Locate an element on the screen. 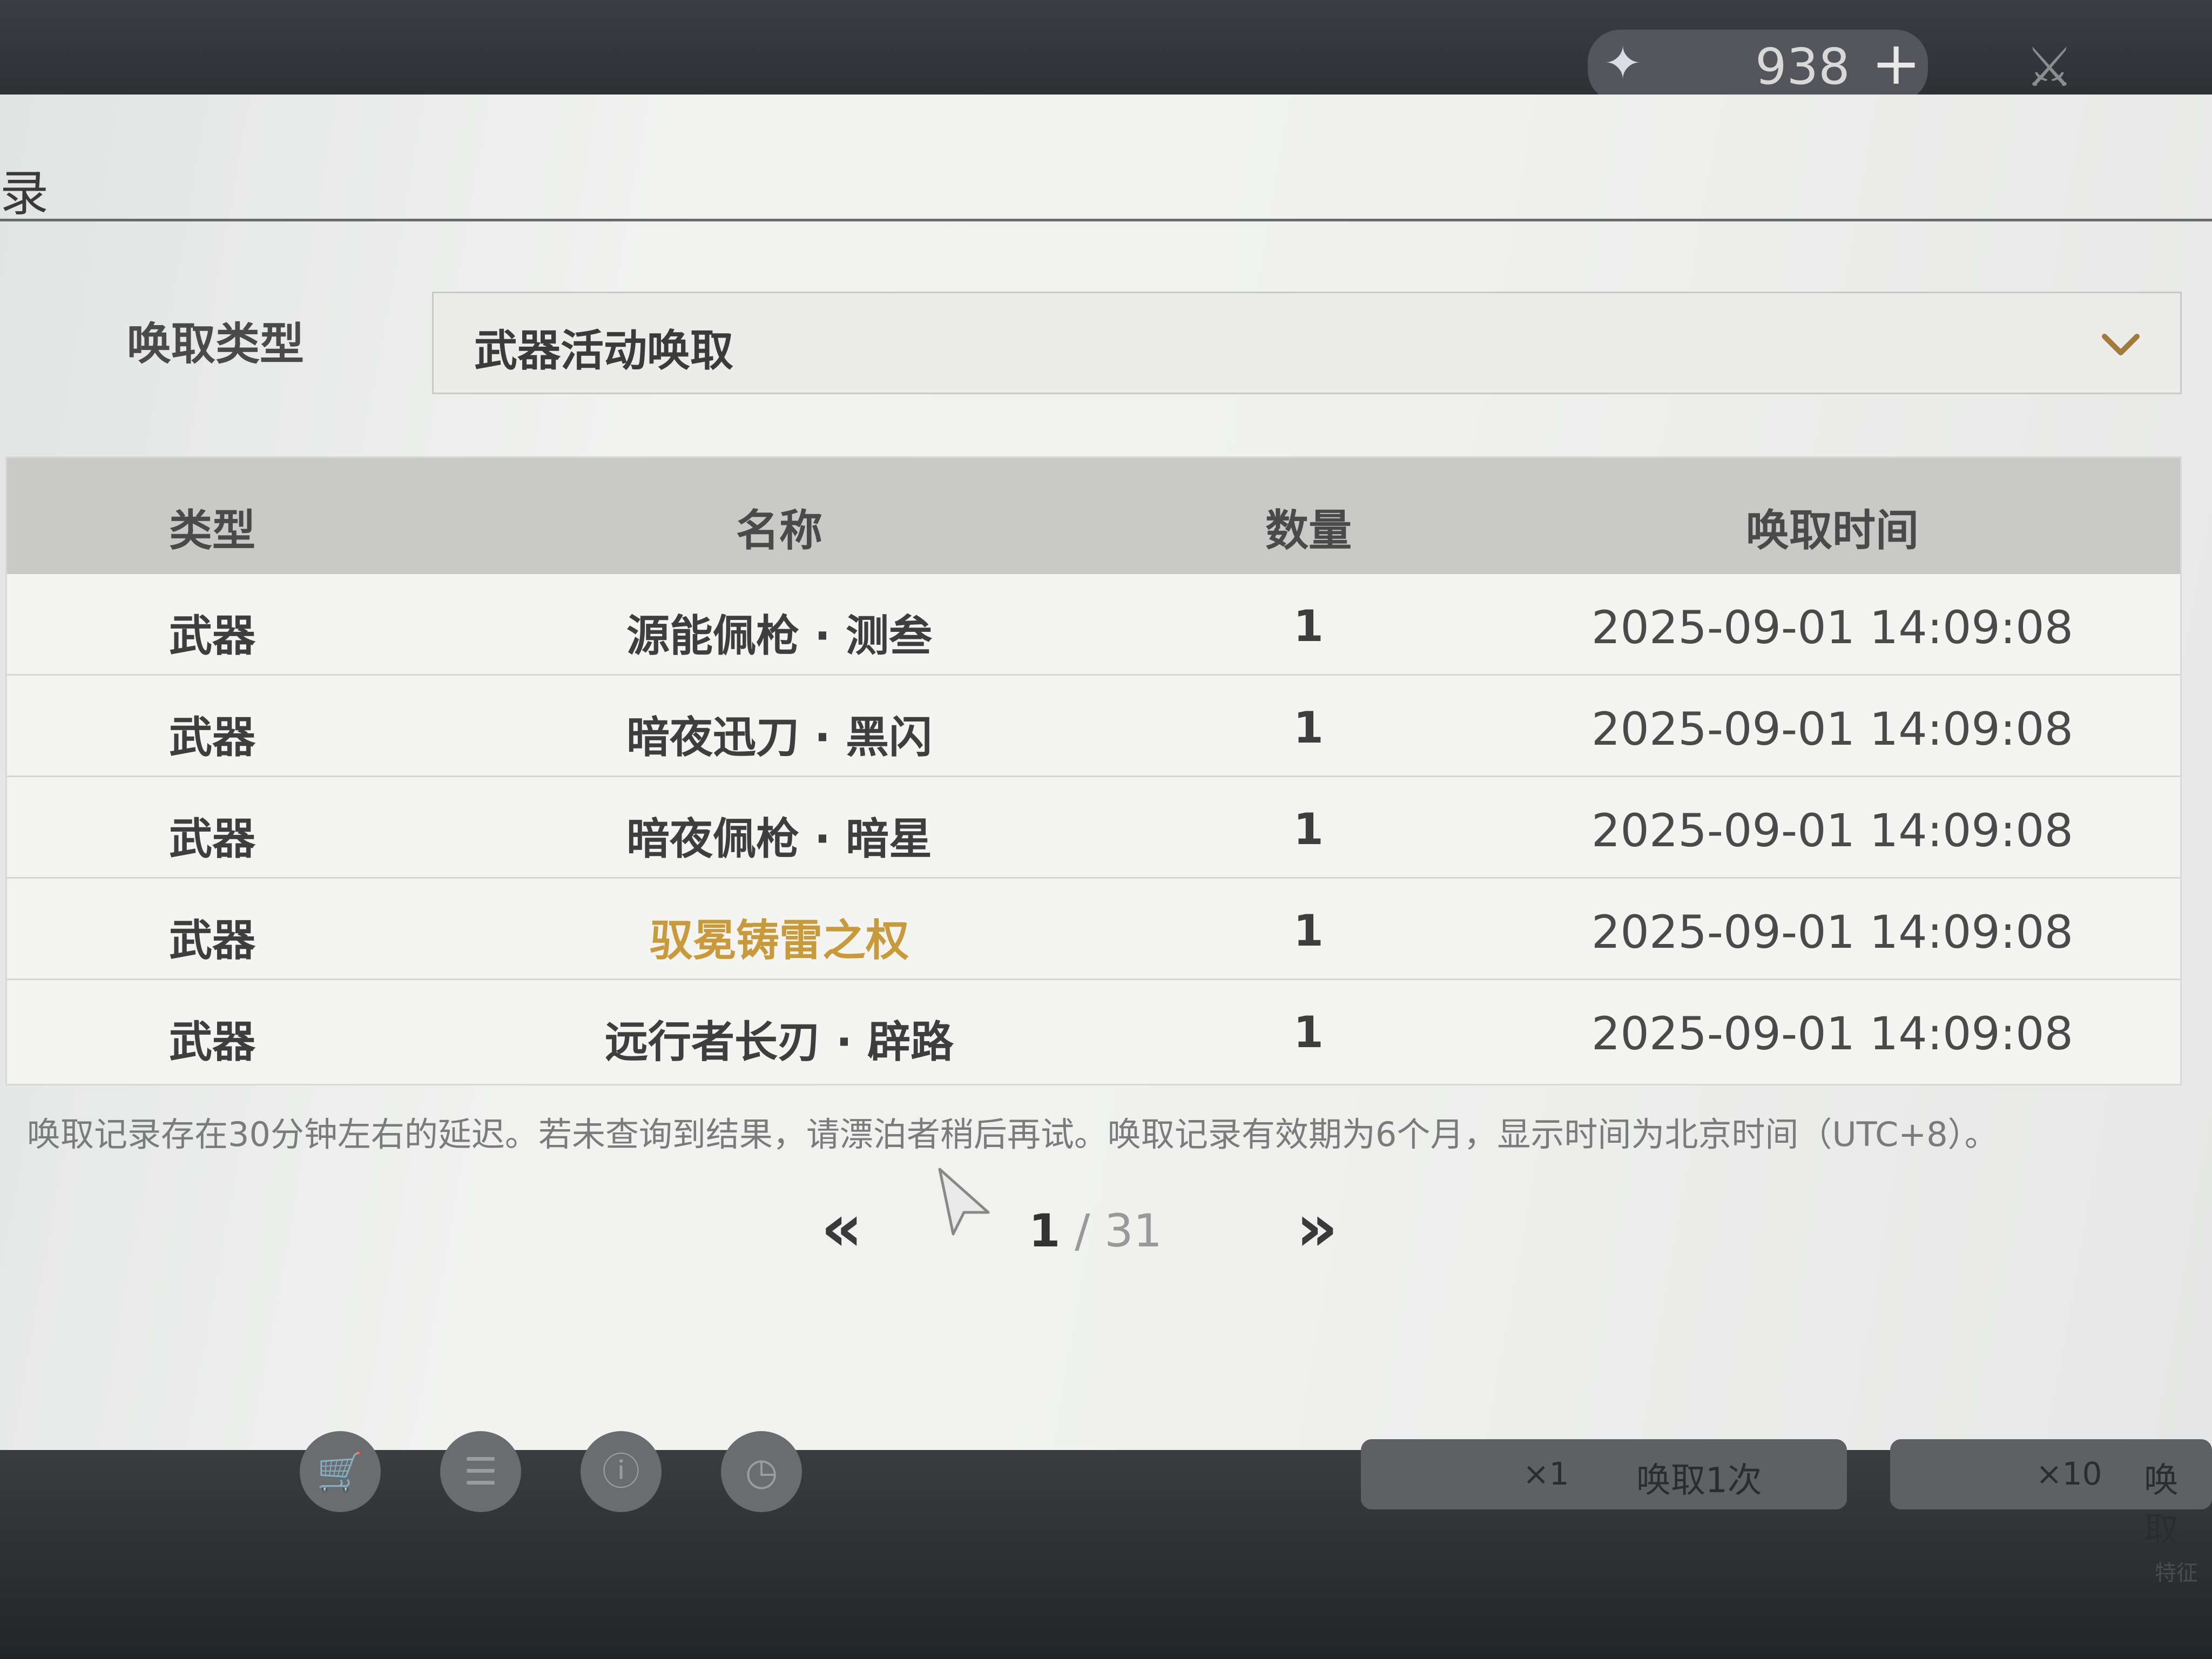 This screenshot has height=1659, width=2212. wish-ten-label: 唤取 is located at coordinates (2161, 1505).